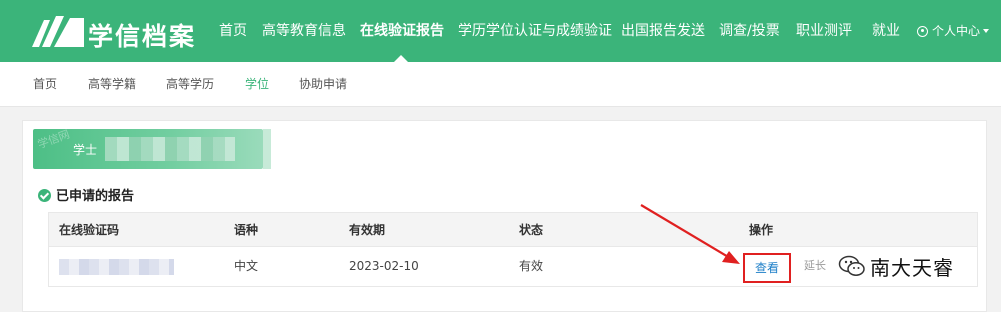 The image size is (1001, 312). Describe the element at coordinates (246, 230) in the screenshot. I see `column-header-language: 语种` at that location.